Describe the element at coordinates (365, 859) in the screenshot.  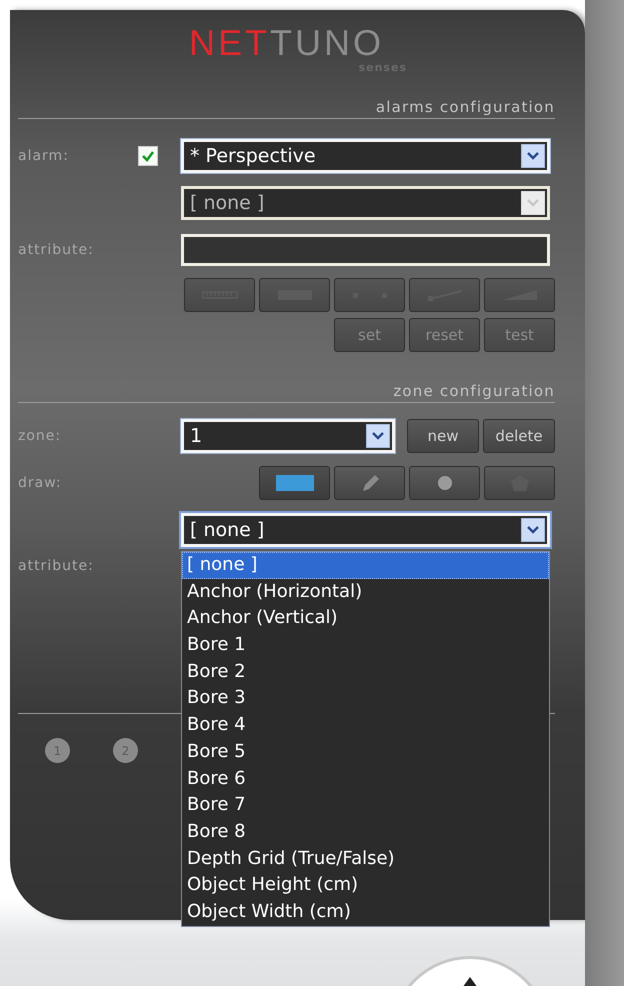
I see `dropdown-option: Depth Grid (True/False)` at that location.